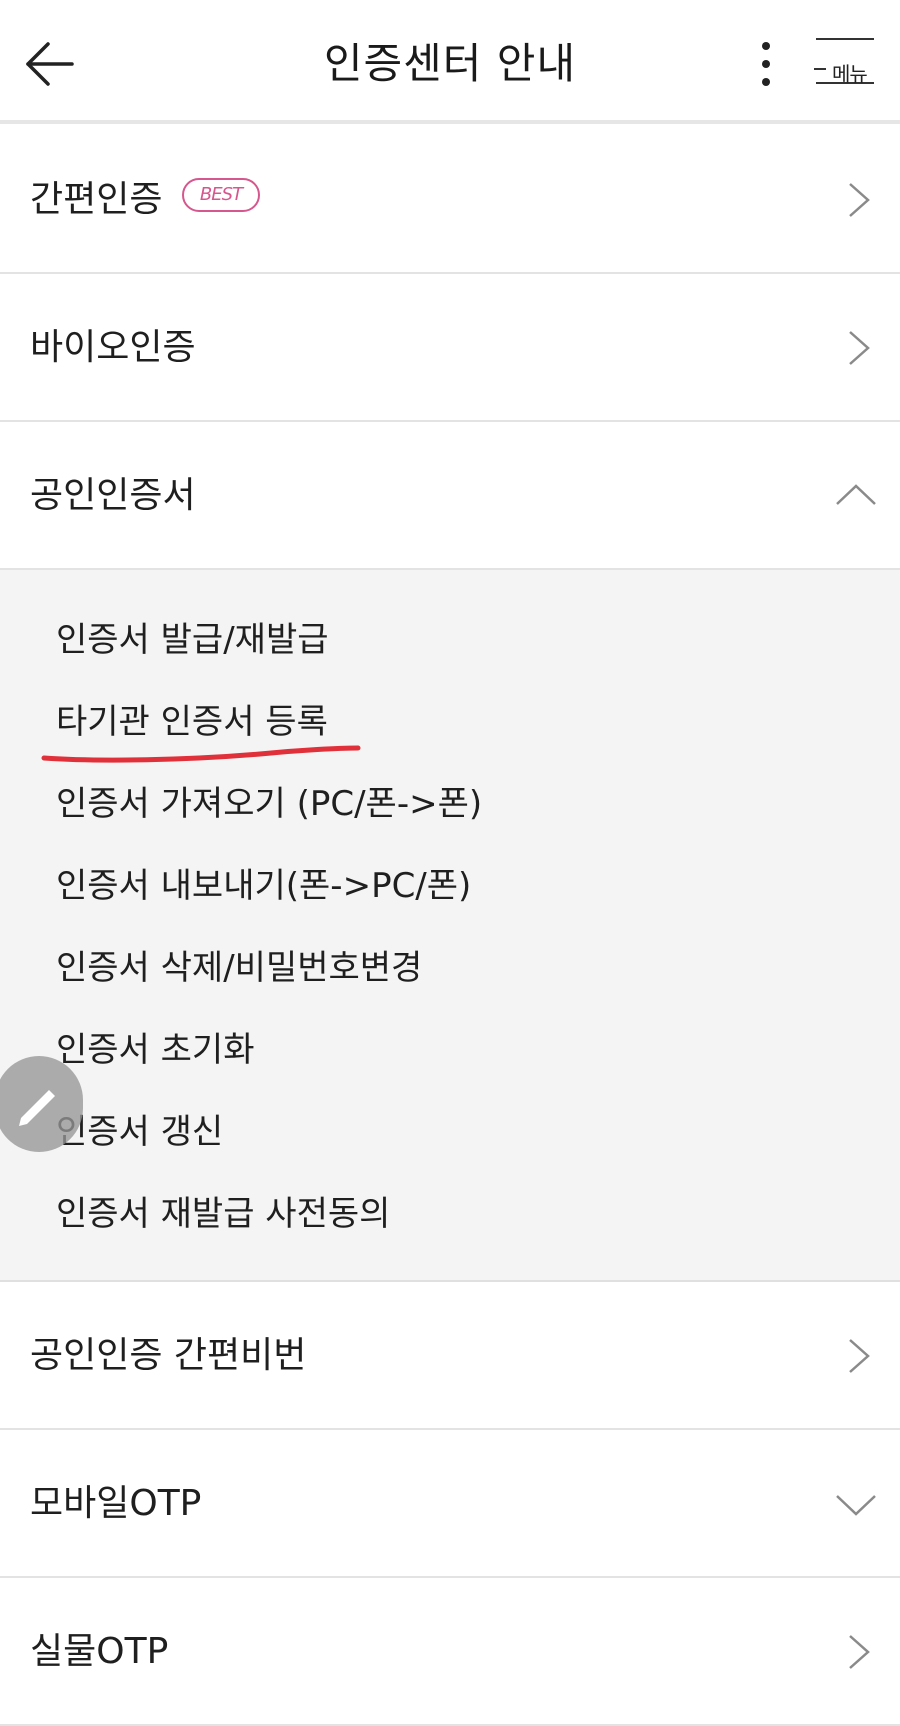 The width and height of the screenshot is (900, 1726). Describe the element at coordinates (856, 494) in the screenshot. I see `chevron-up-icon` at that location.